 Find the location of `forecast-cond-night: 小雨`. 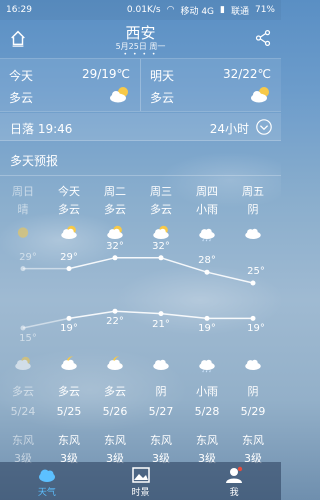

forecast-cond-night: 小雨 is located at coordinates (207, 391).